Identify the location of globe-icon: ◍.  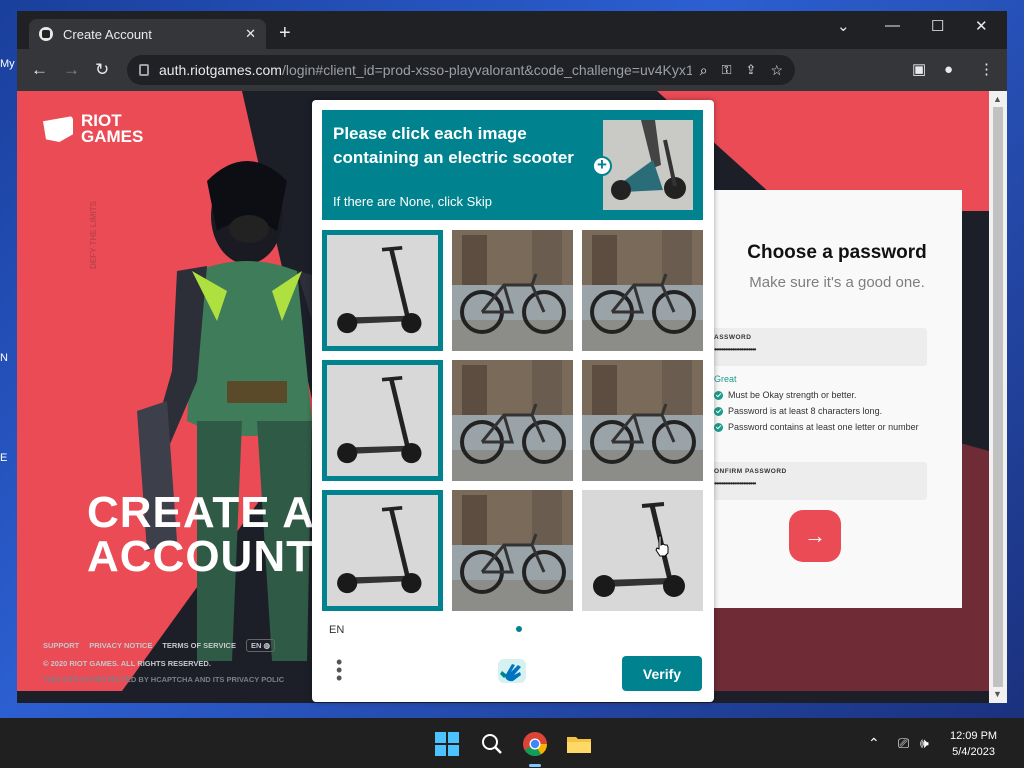
(267, 645).